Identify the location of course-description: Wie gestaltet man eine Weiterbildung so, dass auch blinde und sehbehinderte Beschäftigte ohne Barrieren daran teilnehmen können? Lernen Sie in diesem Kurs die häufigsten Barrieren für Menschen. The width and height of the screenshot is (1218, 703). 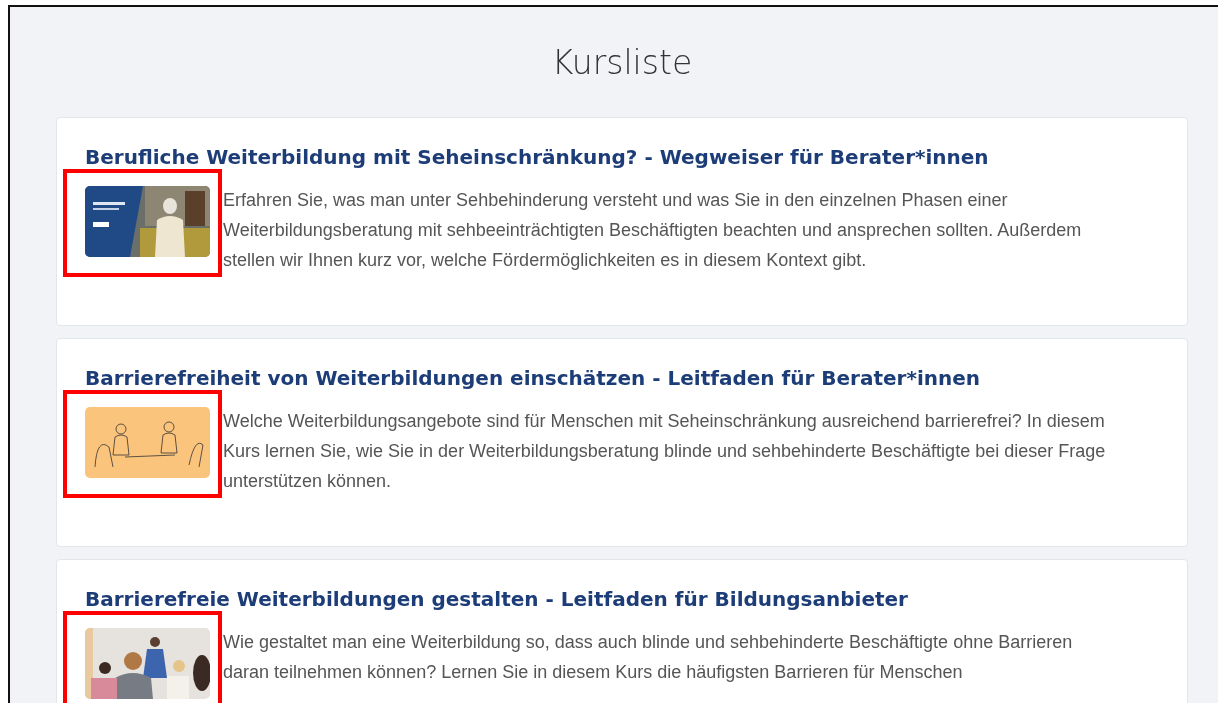
(648, 657).